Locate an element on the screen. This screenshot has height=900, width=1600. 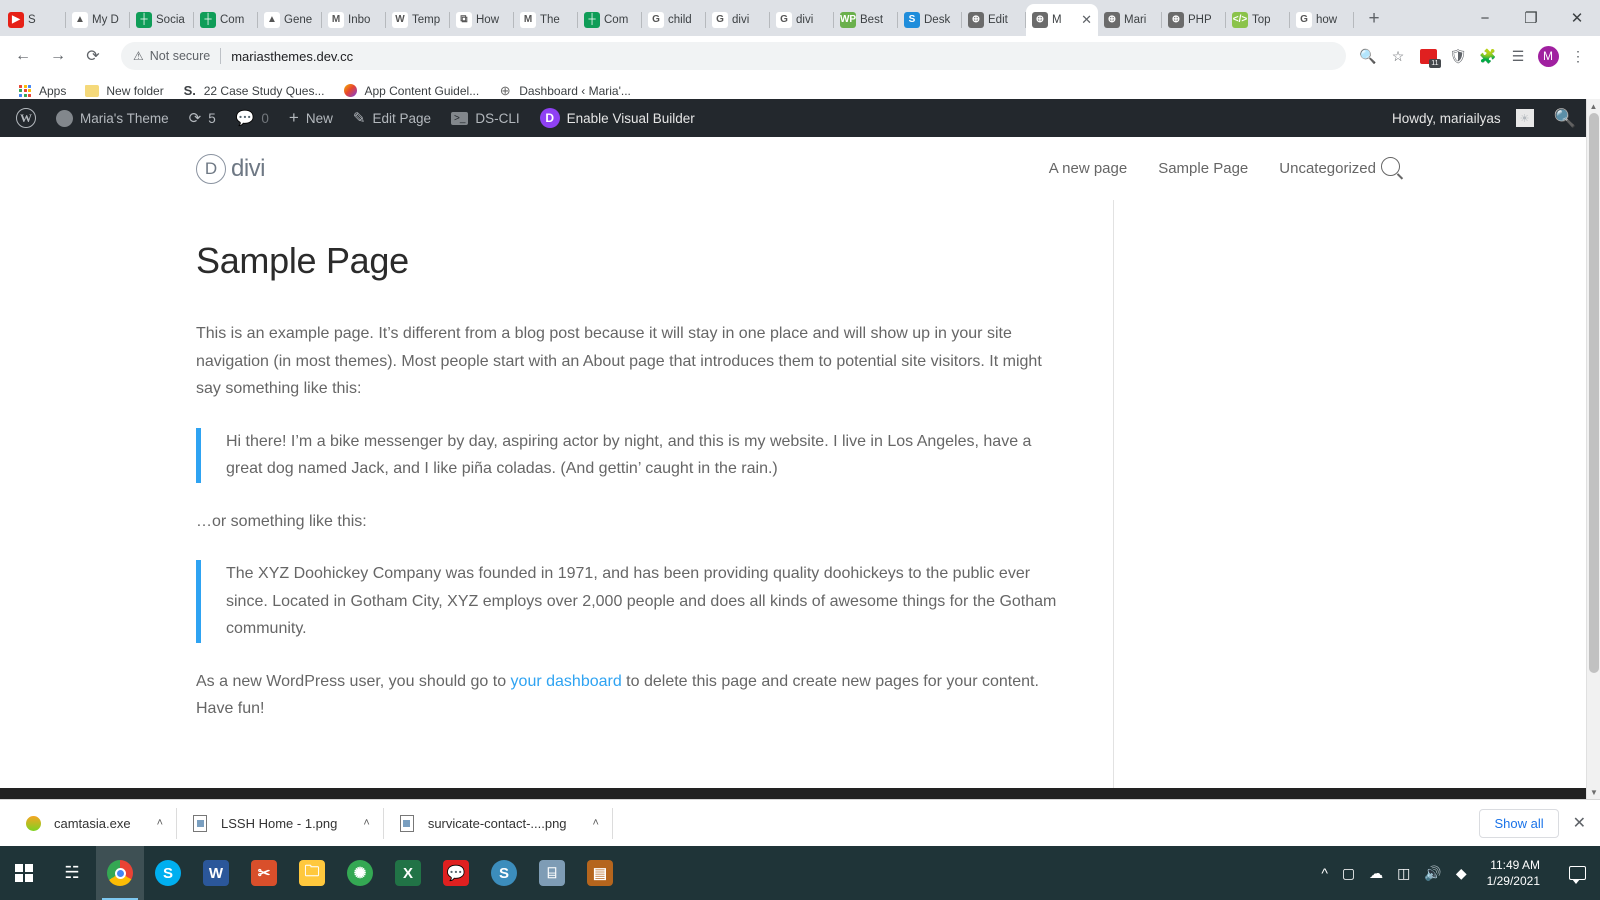
site-nav-link: Sample Page is located at coordinates (1203, 168).